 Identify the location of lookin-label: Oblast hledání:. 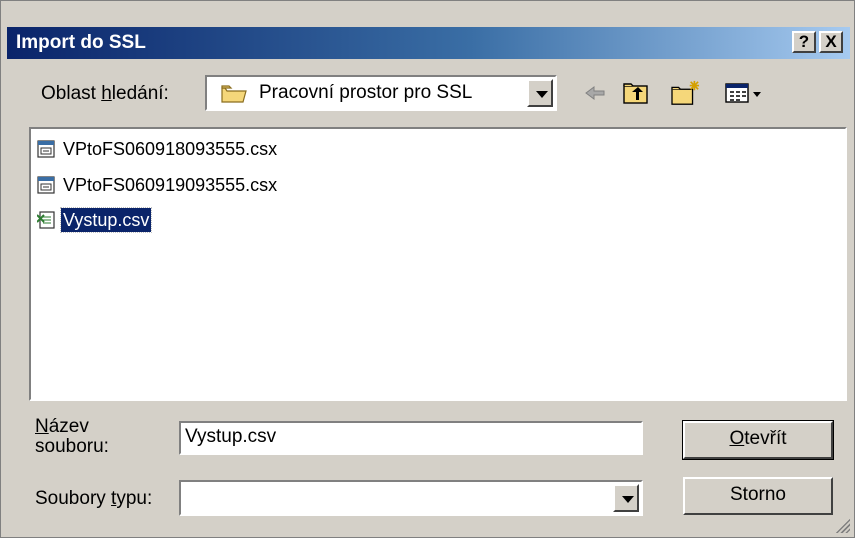
(105, 93).